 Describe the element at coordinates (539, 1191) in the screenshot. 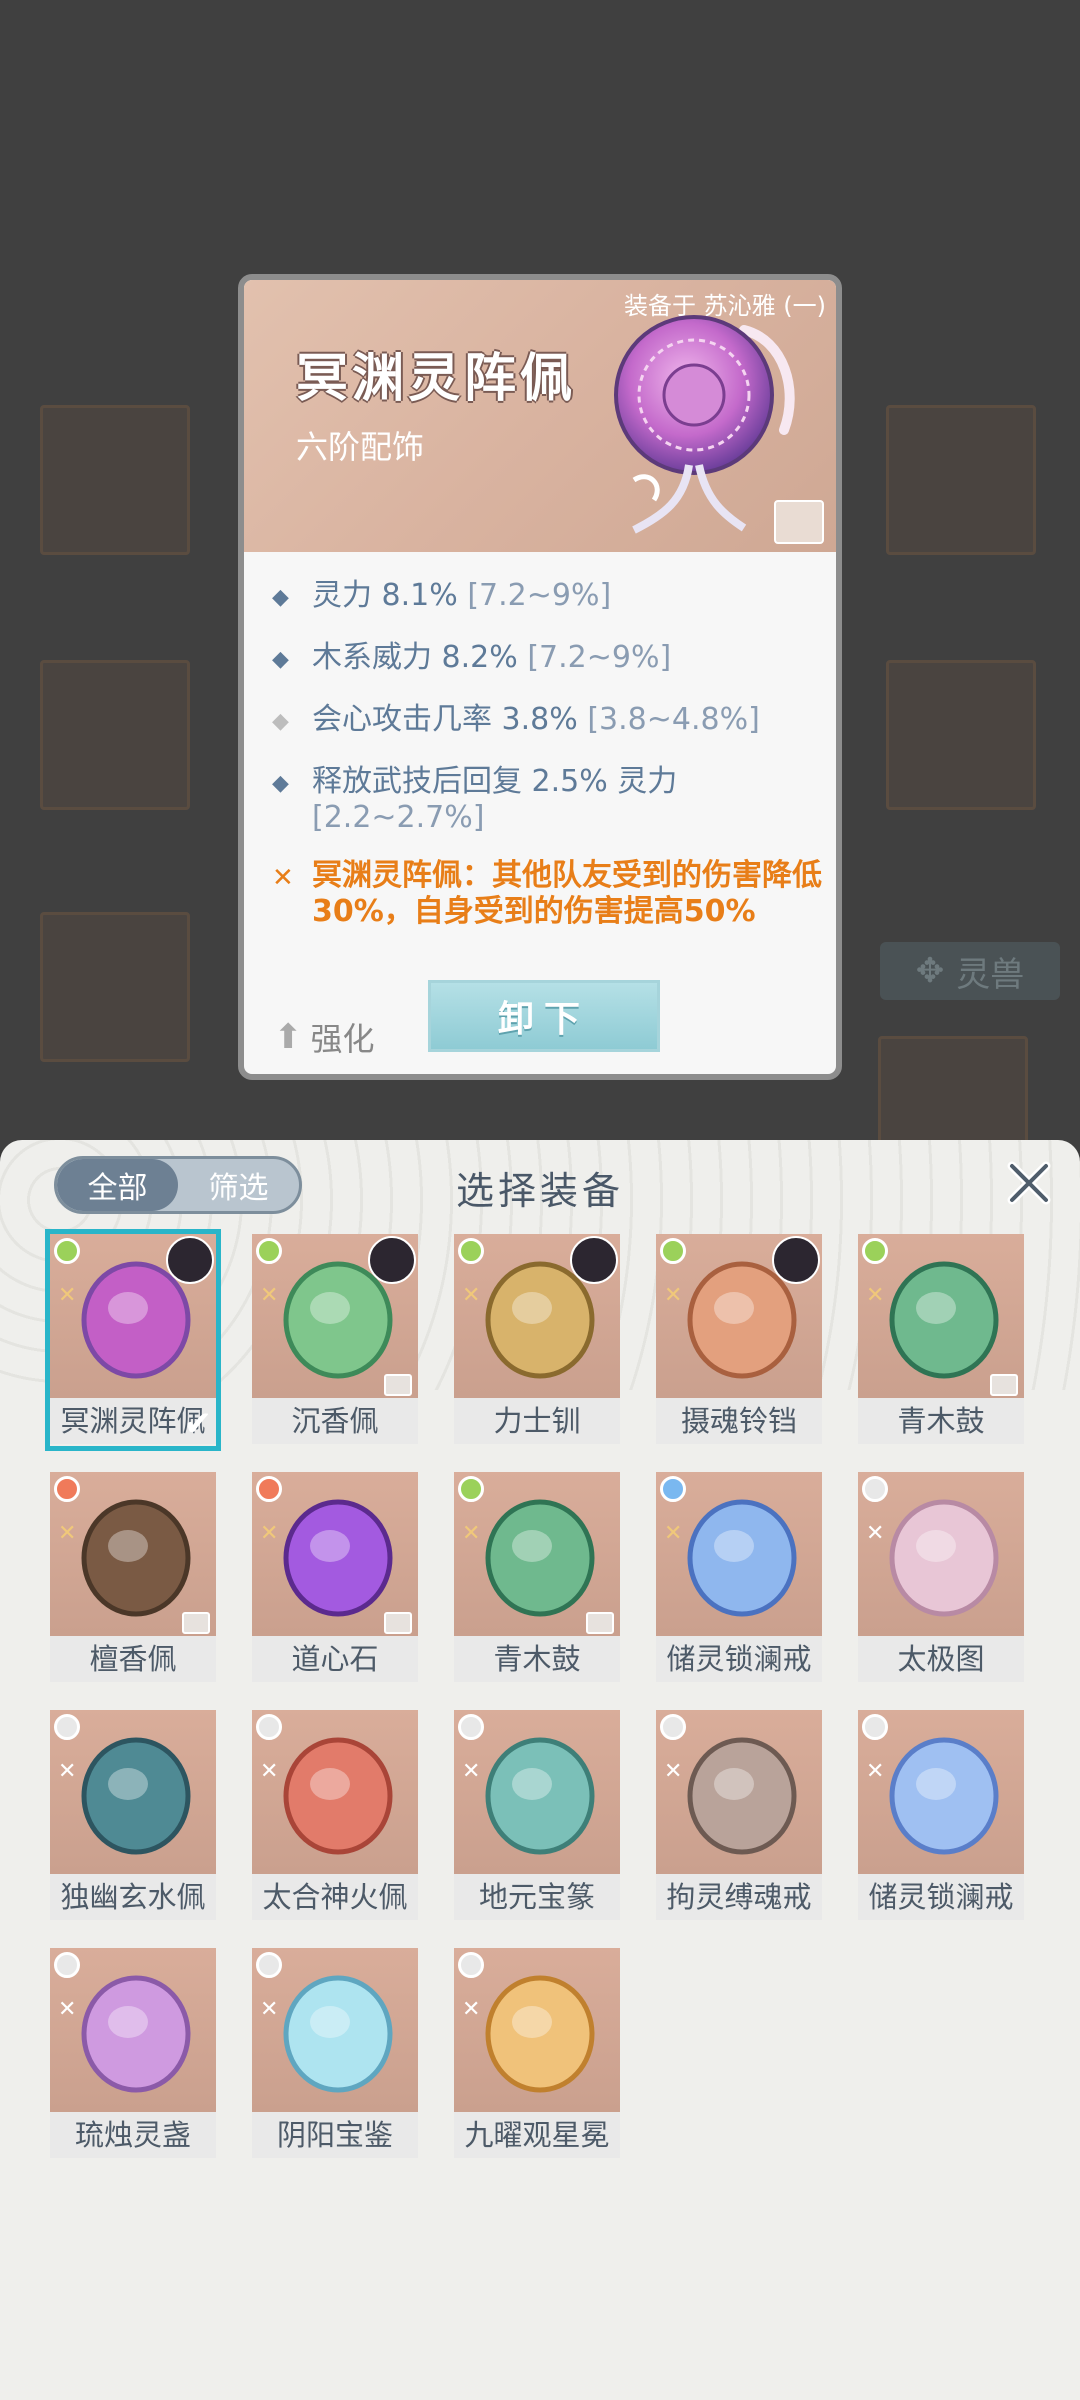

I see `panel-title: 选择装备` at that location.